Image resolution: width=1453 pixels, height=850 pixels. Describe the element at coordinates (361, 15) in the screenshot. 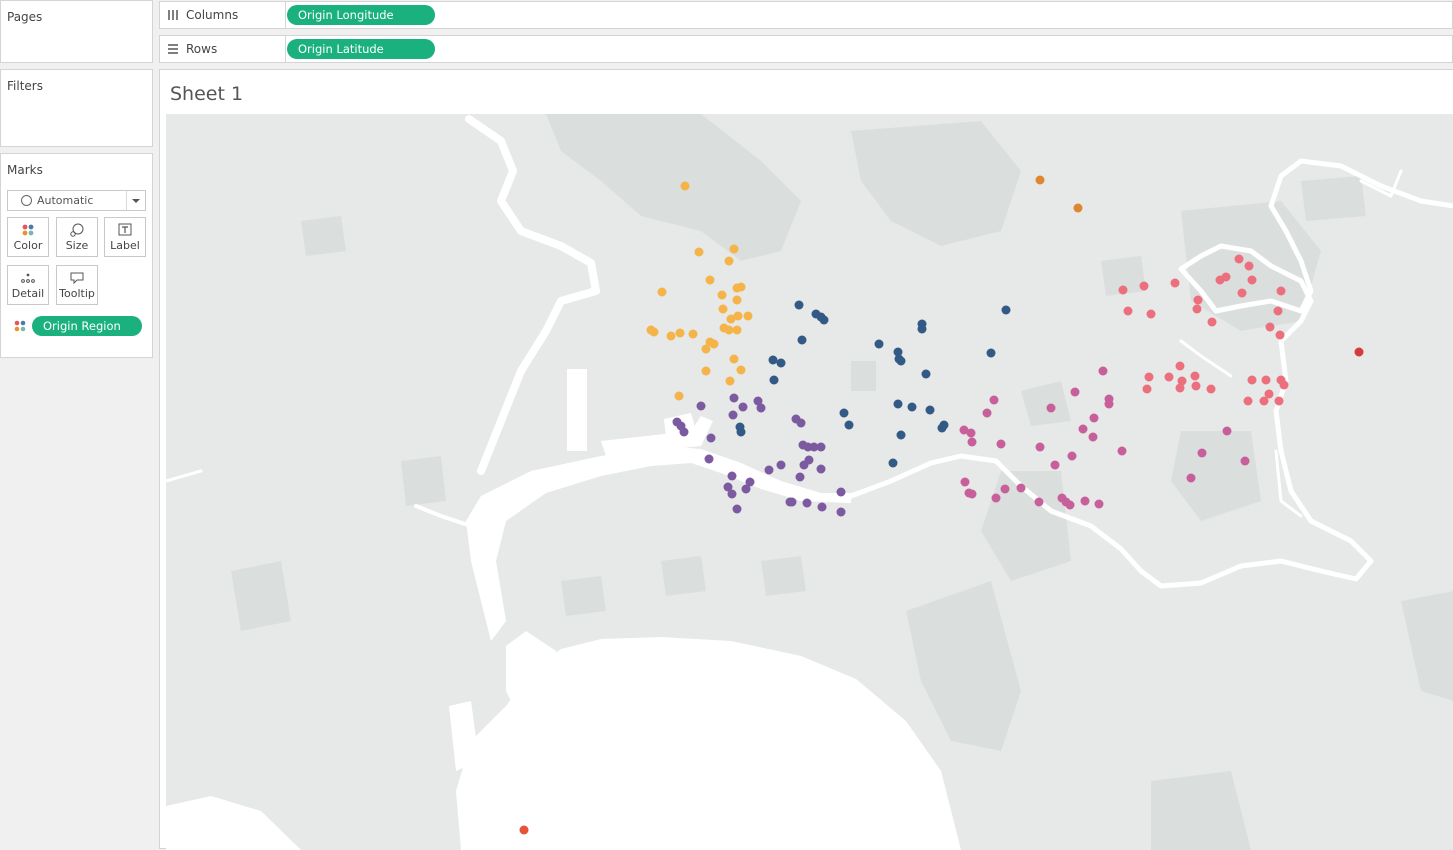

I see `origin-longitude-pill: Origin Longitude` at that location.